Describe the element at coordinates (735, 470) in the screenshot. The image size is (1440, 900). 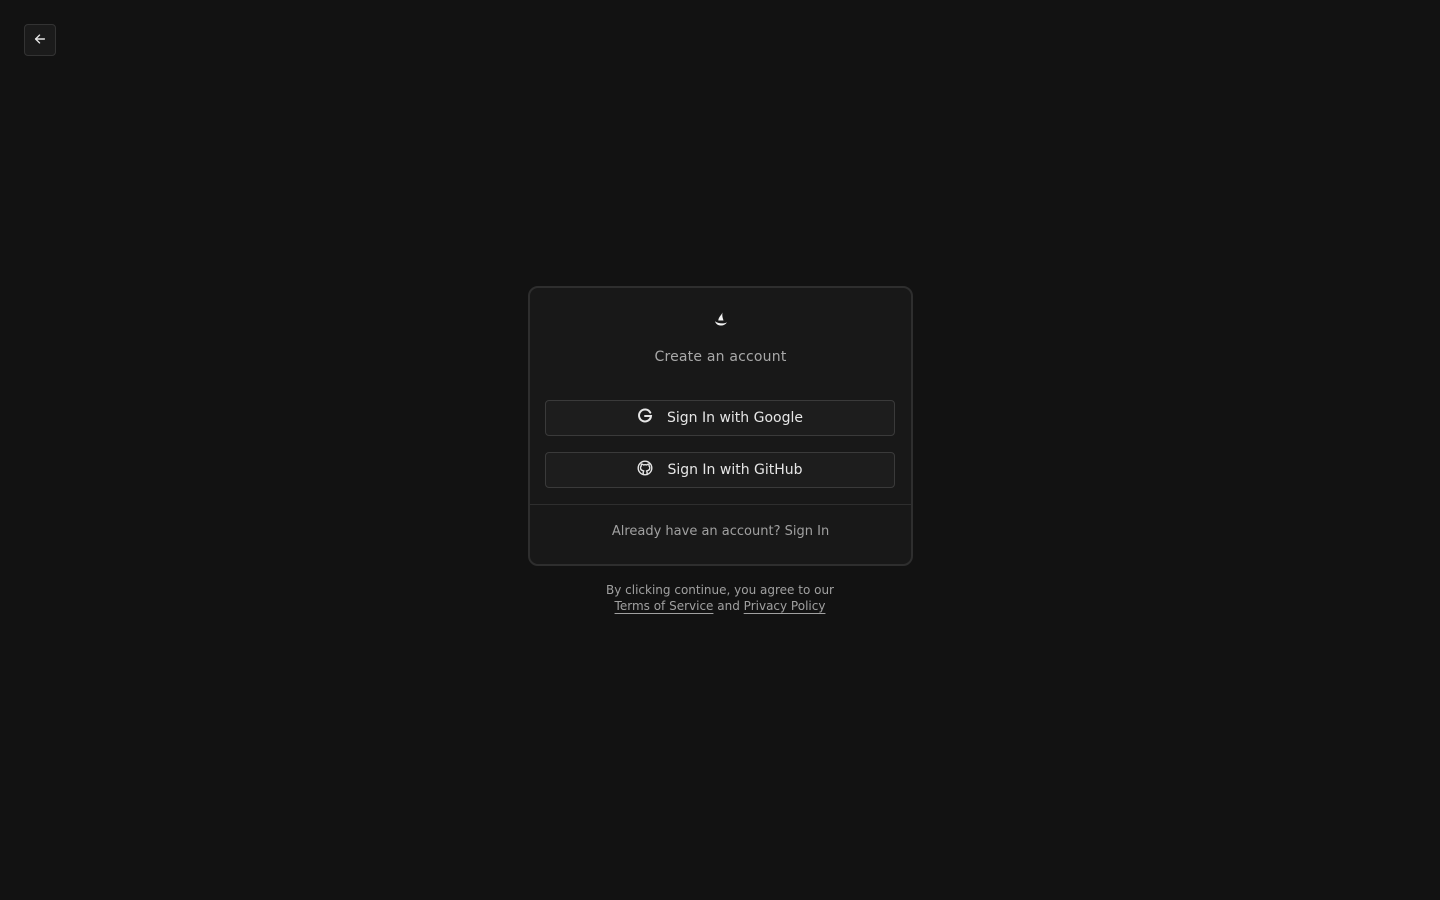
I see `github-button-label: Sign In with GitHub` at that location.